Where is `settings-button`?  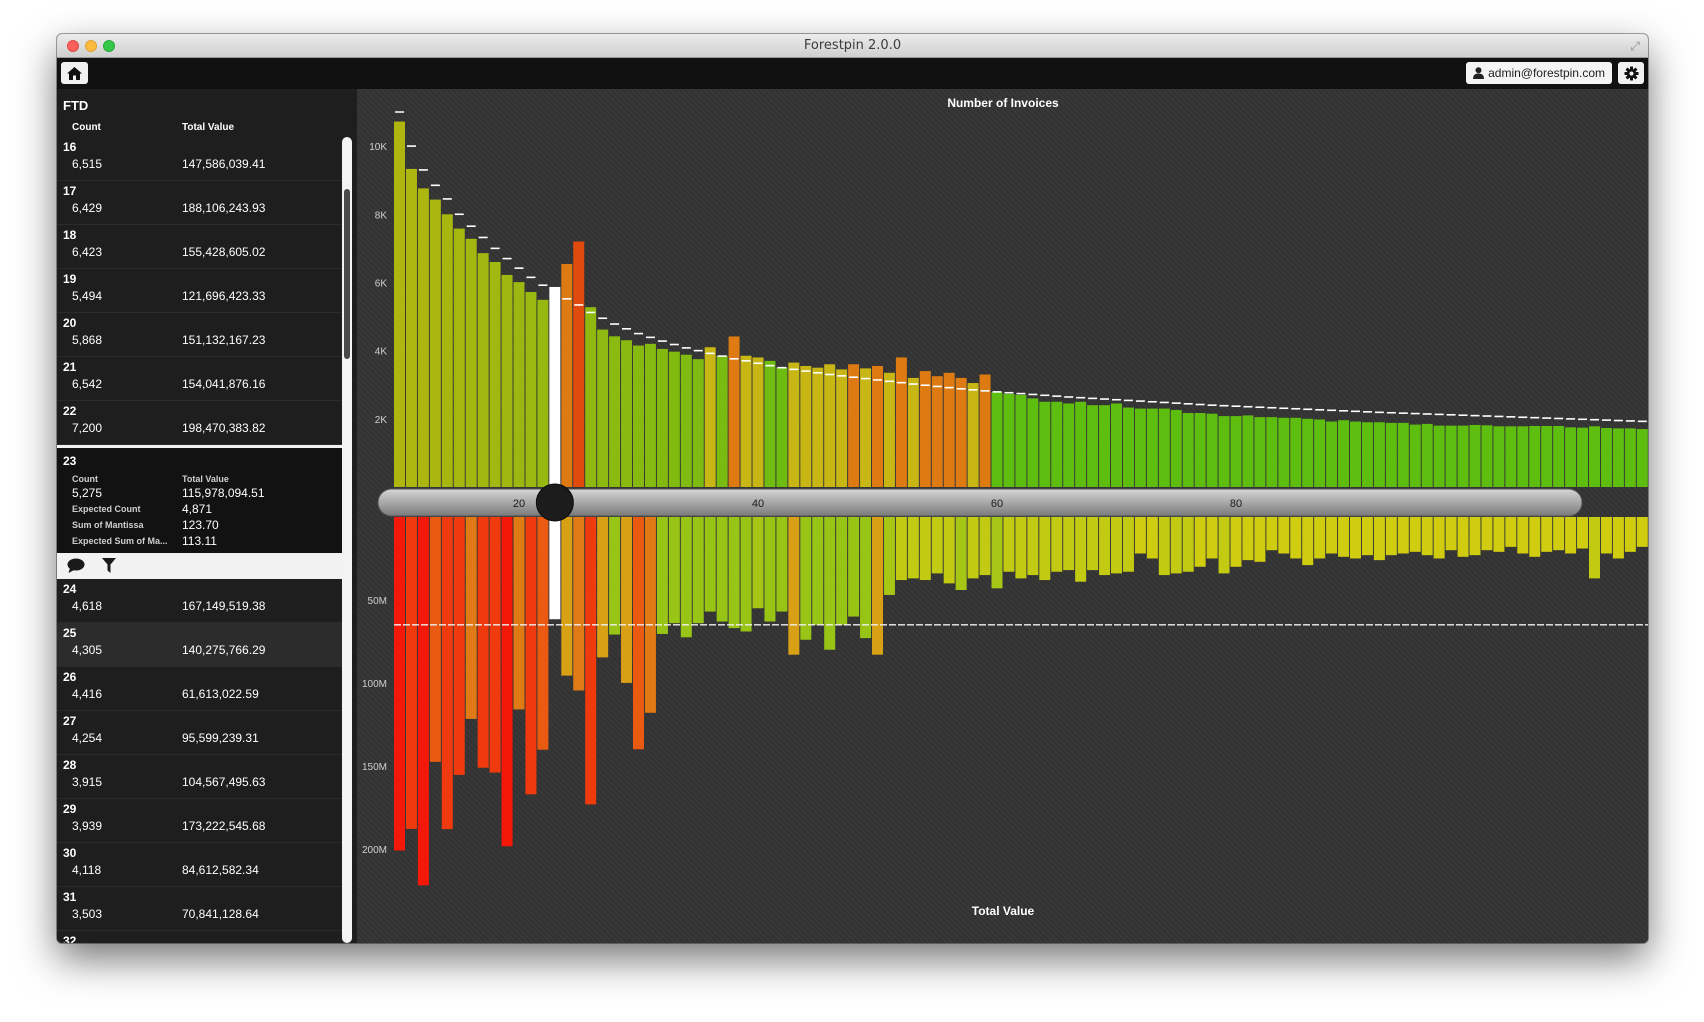 settings-button is located at coordinates (1631, 73).